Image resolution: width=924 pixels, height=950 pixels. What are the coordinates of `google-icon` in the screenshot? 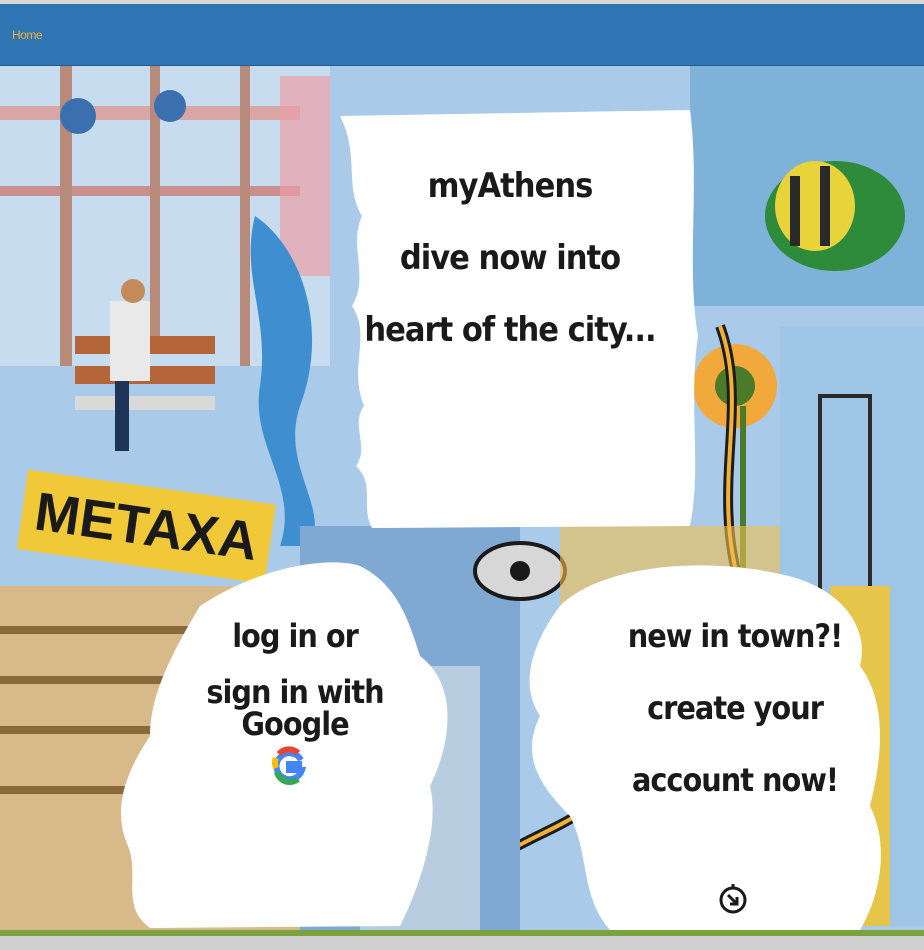 It's located at (289, 766).